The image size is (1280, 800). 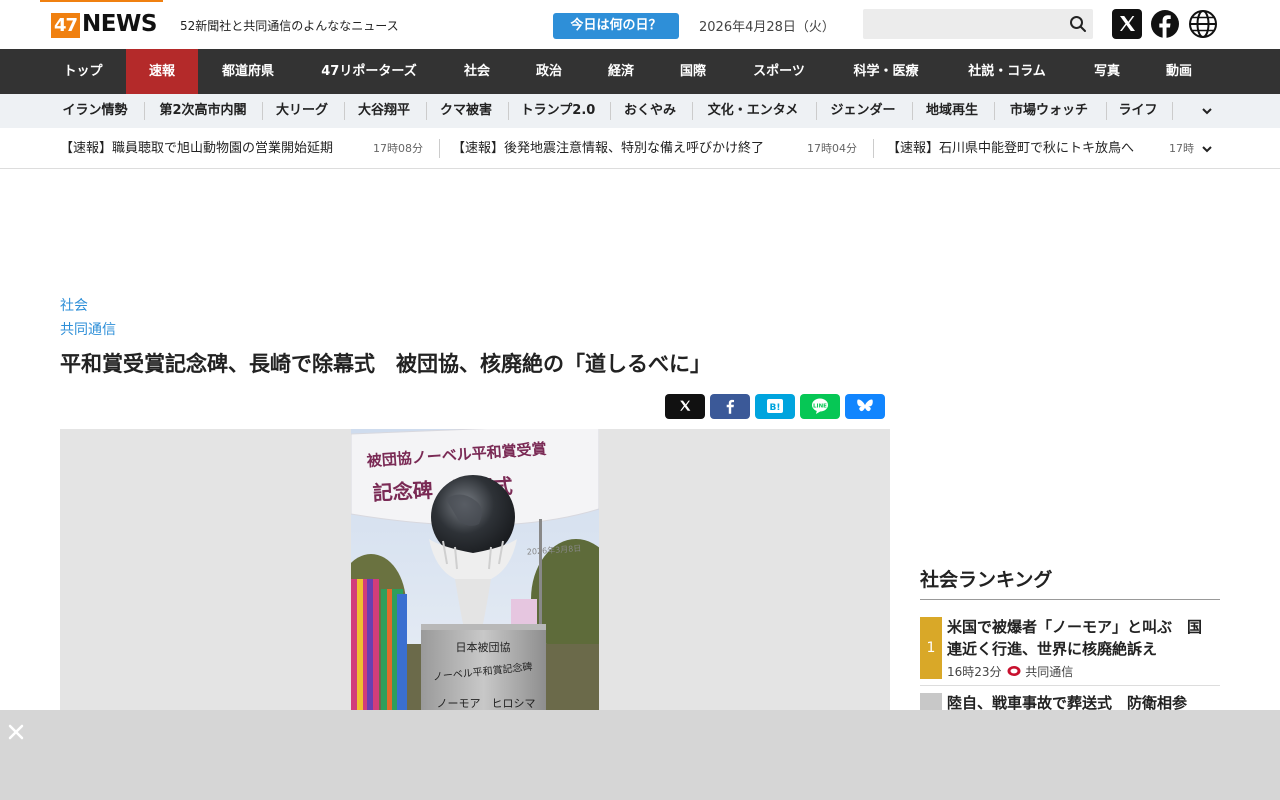 What do you see at coordinates (640, 755) in the screenshot?
I see `bottom-ad-overlay` at bounding box center [640, 755].